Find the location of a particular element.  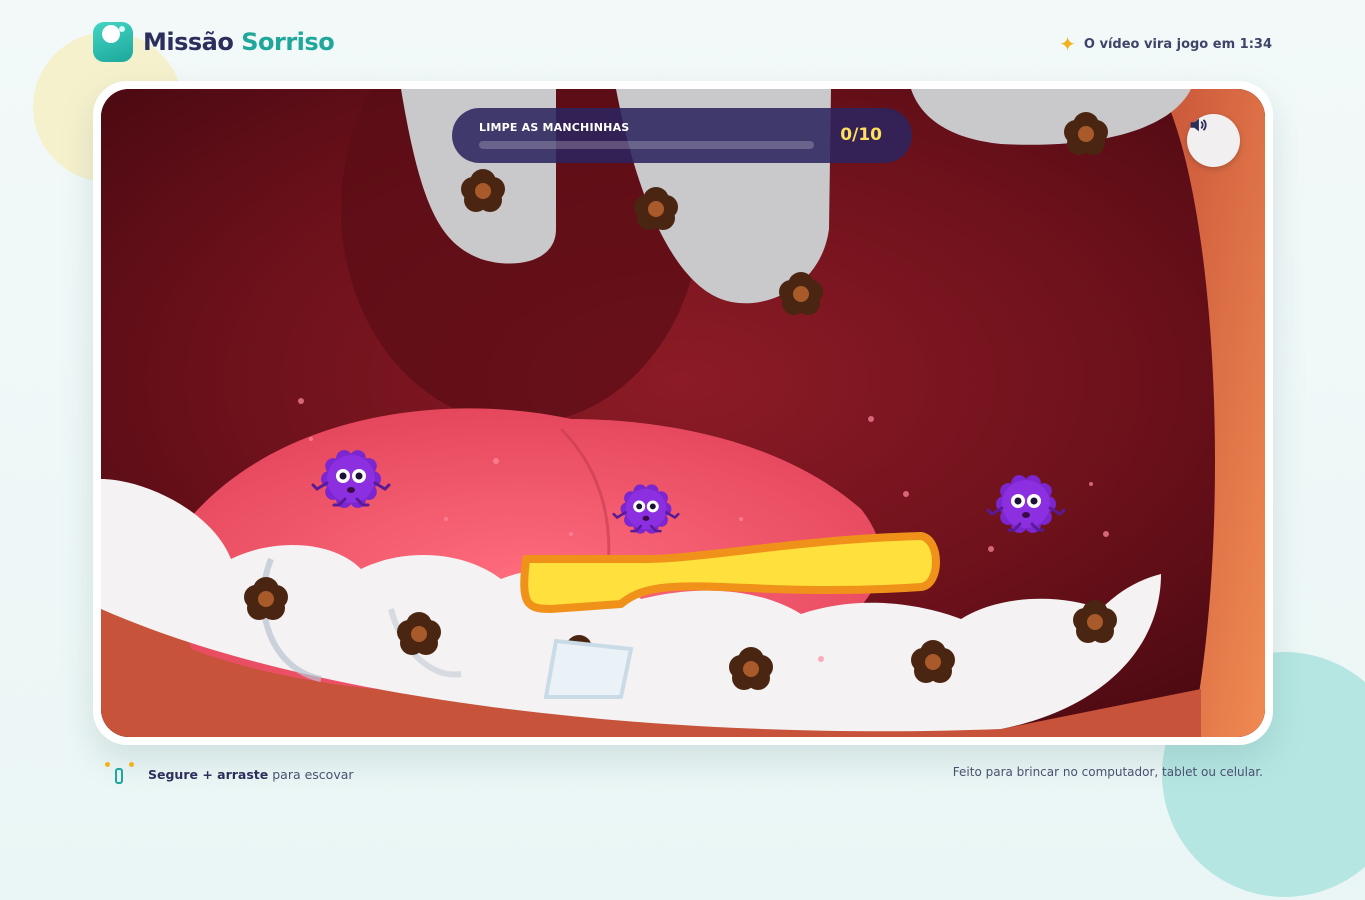

sound-toggle-button is located at coordinates (1213, 140).